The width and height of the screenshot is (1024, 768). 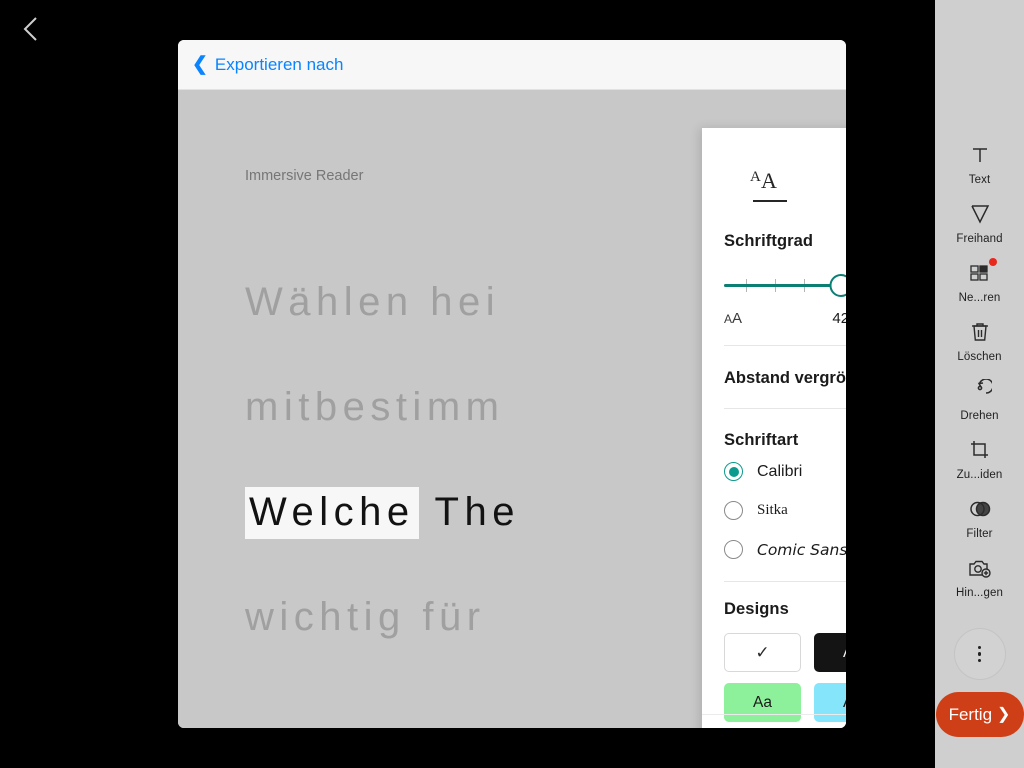 I want to click on font-family-section: Schriftart Calibri Sitka Comic Sans, so click(x=785, y=499).